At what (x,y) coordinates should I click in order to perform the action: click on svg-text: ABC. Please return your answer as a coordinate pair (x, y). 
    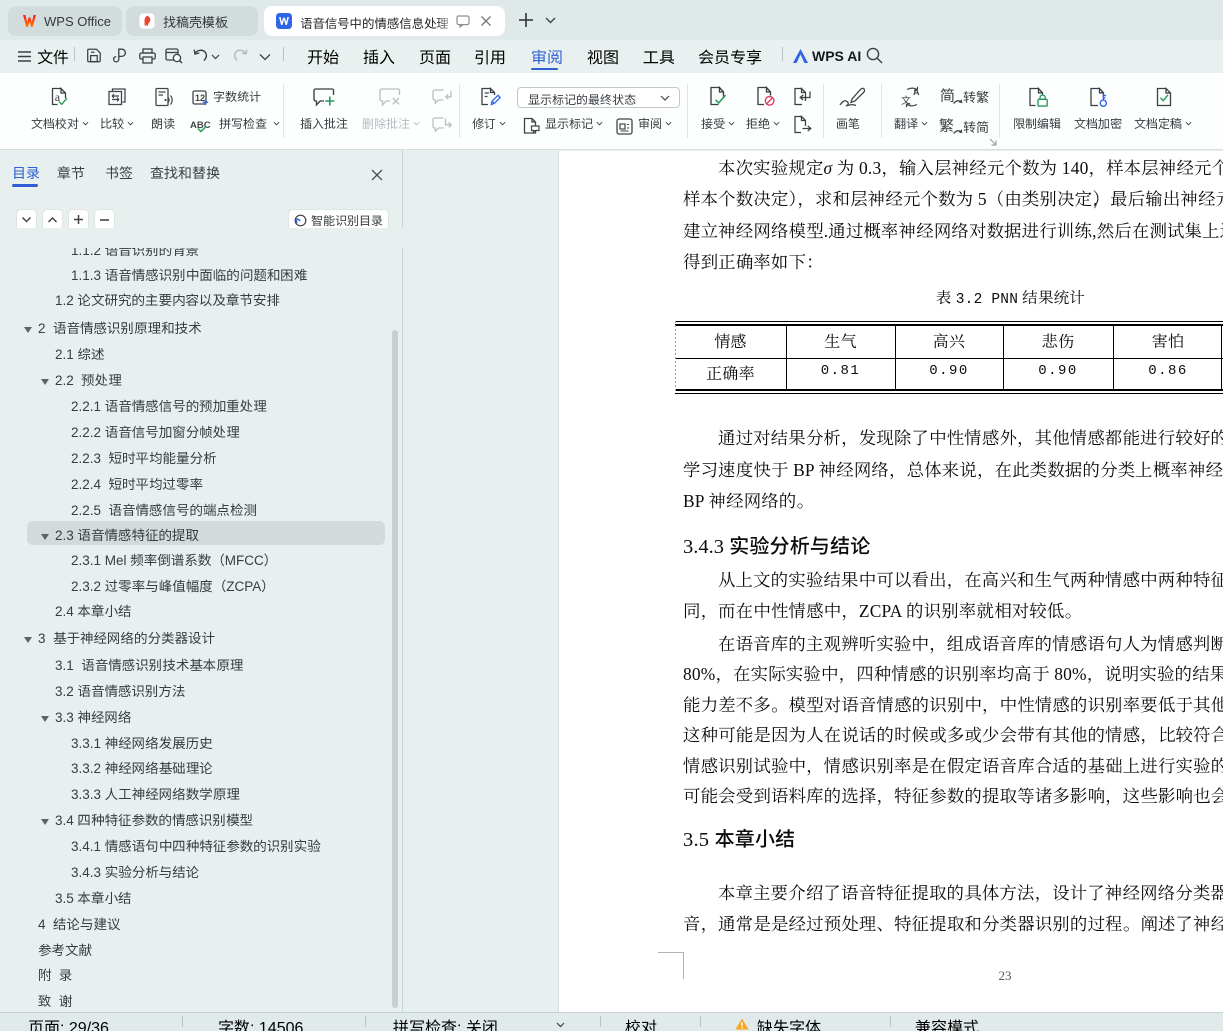
    Looking at the image, I should click on (200, 125).